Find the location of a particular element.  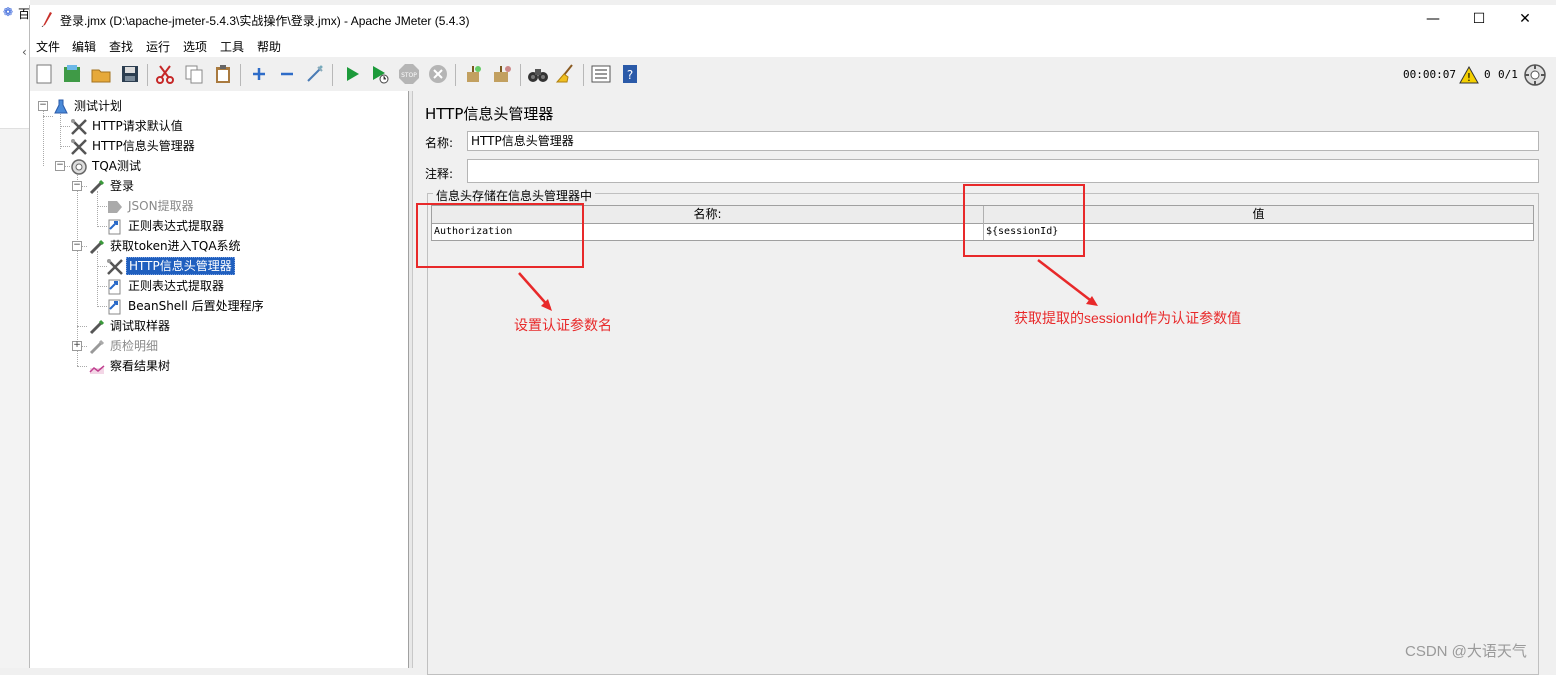

annotation-text-right: 获取提取的sessionId作为认证参数值 is located at coordinates (1128, 318).